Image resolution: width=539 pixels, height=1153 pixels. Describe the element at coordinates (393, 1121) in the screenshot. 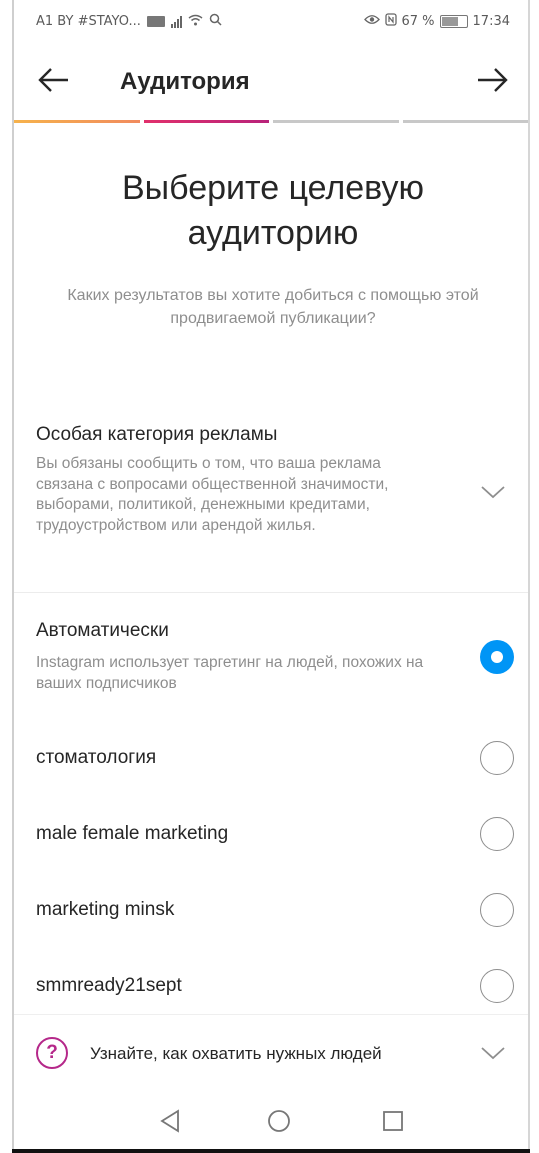

I see `square-recent-icon` at that location.